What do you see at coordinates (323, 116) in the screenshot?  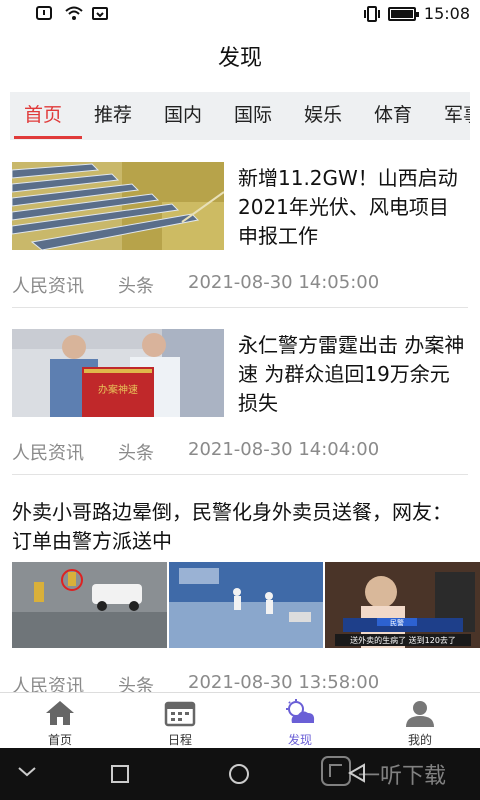 I see `tab-entertainment: 娱乐` at bounding box center [323, 116].